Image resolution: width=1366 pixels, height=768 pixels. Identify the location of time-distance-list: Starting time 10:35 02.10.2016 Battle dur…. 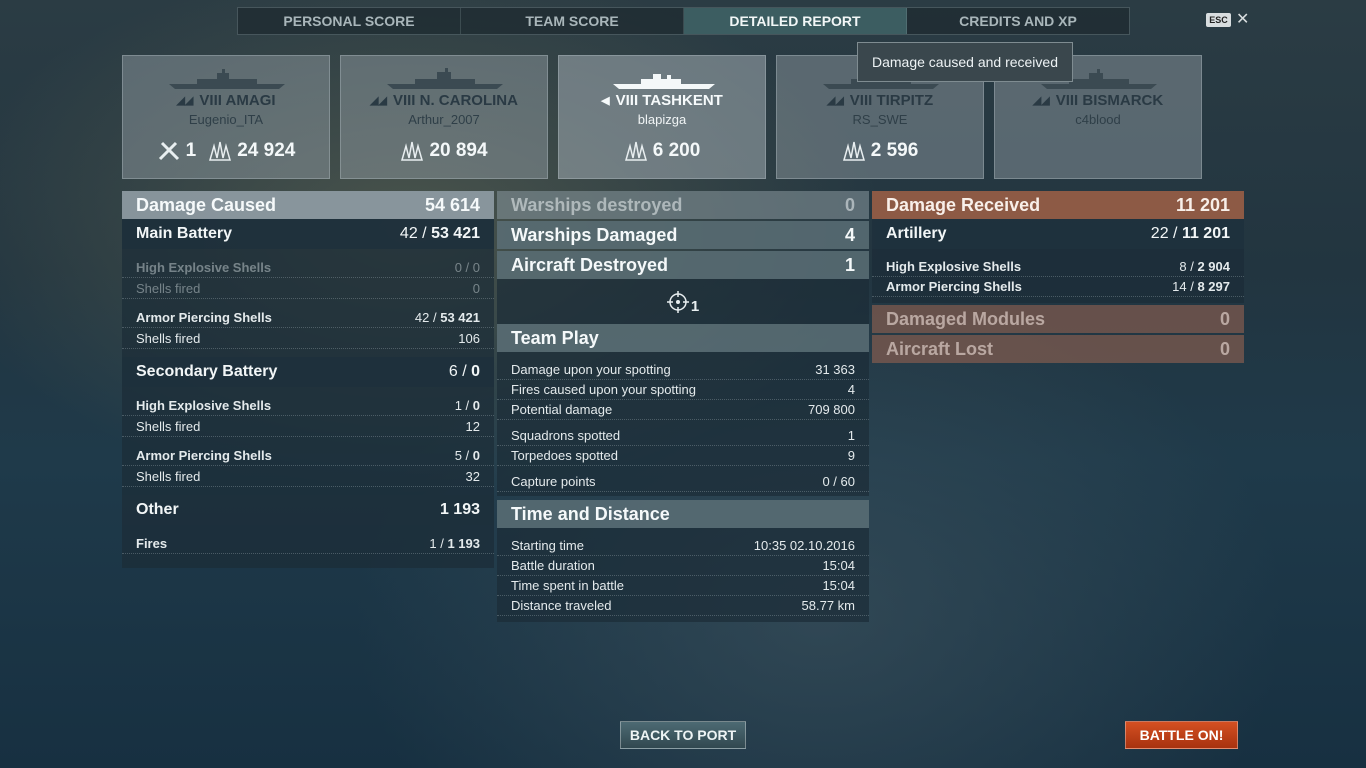
(683, 575).